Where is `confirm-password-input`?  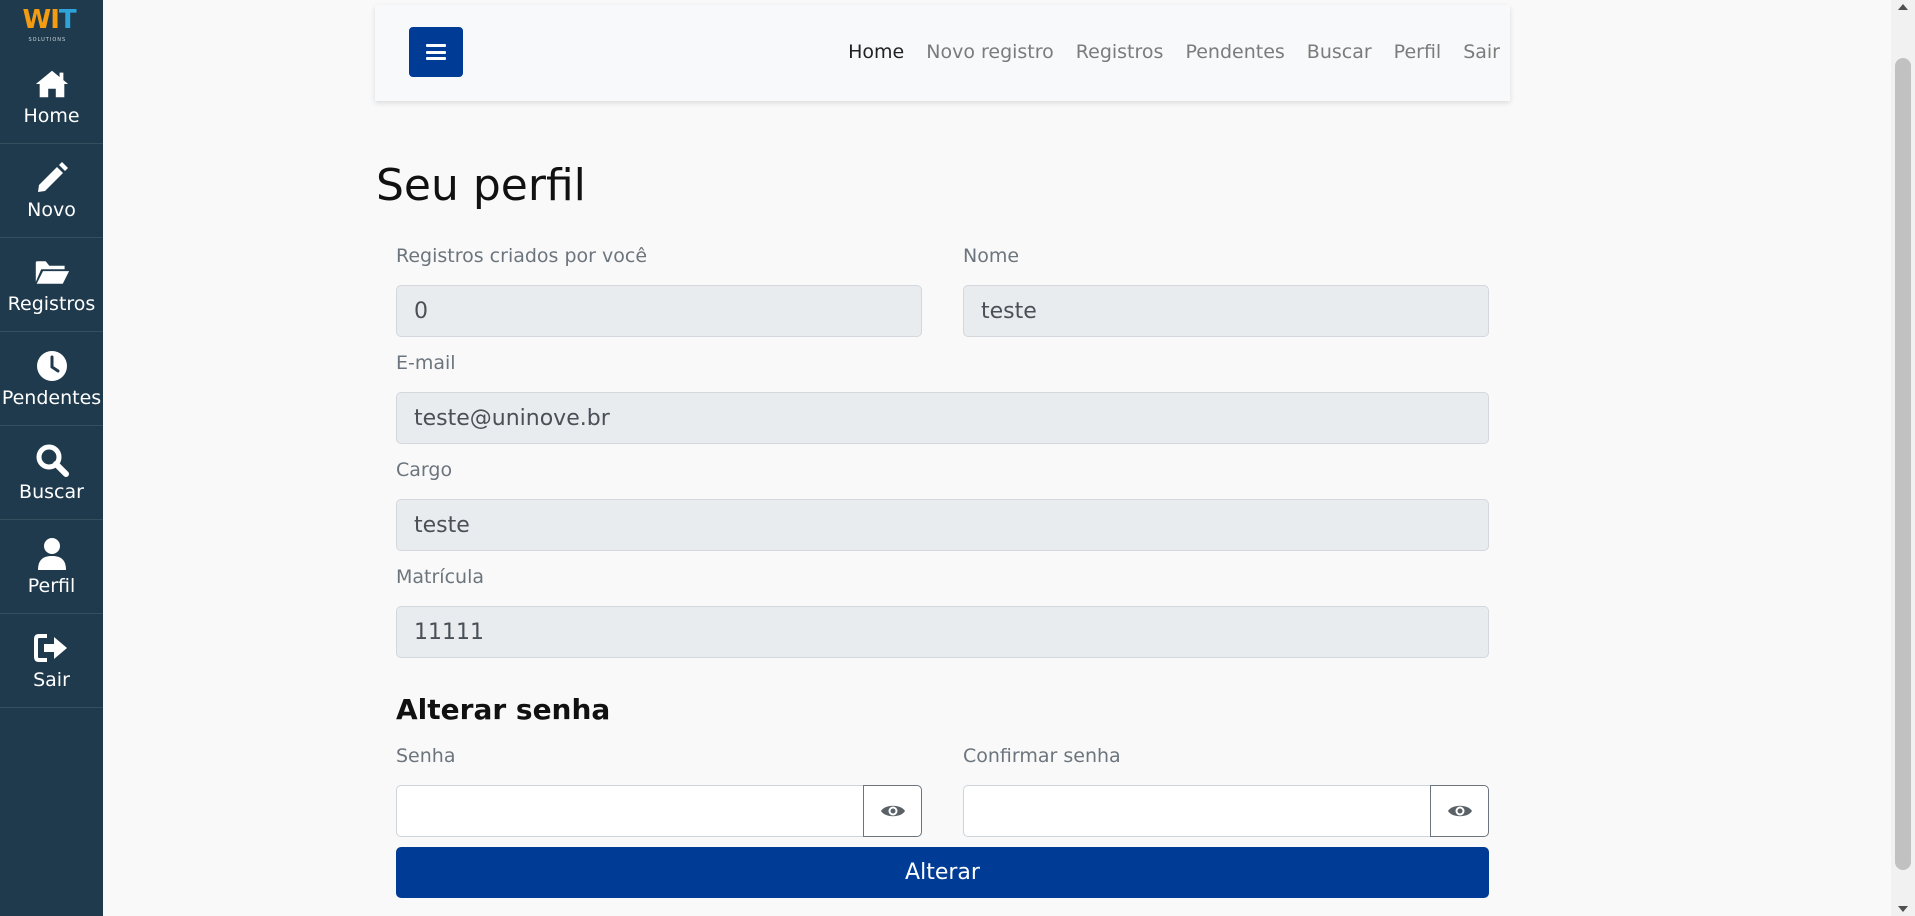 confirm-password-input is located at coordinates (1197, 811).